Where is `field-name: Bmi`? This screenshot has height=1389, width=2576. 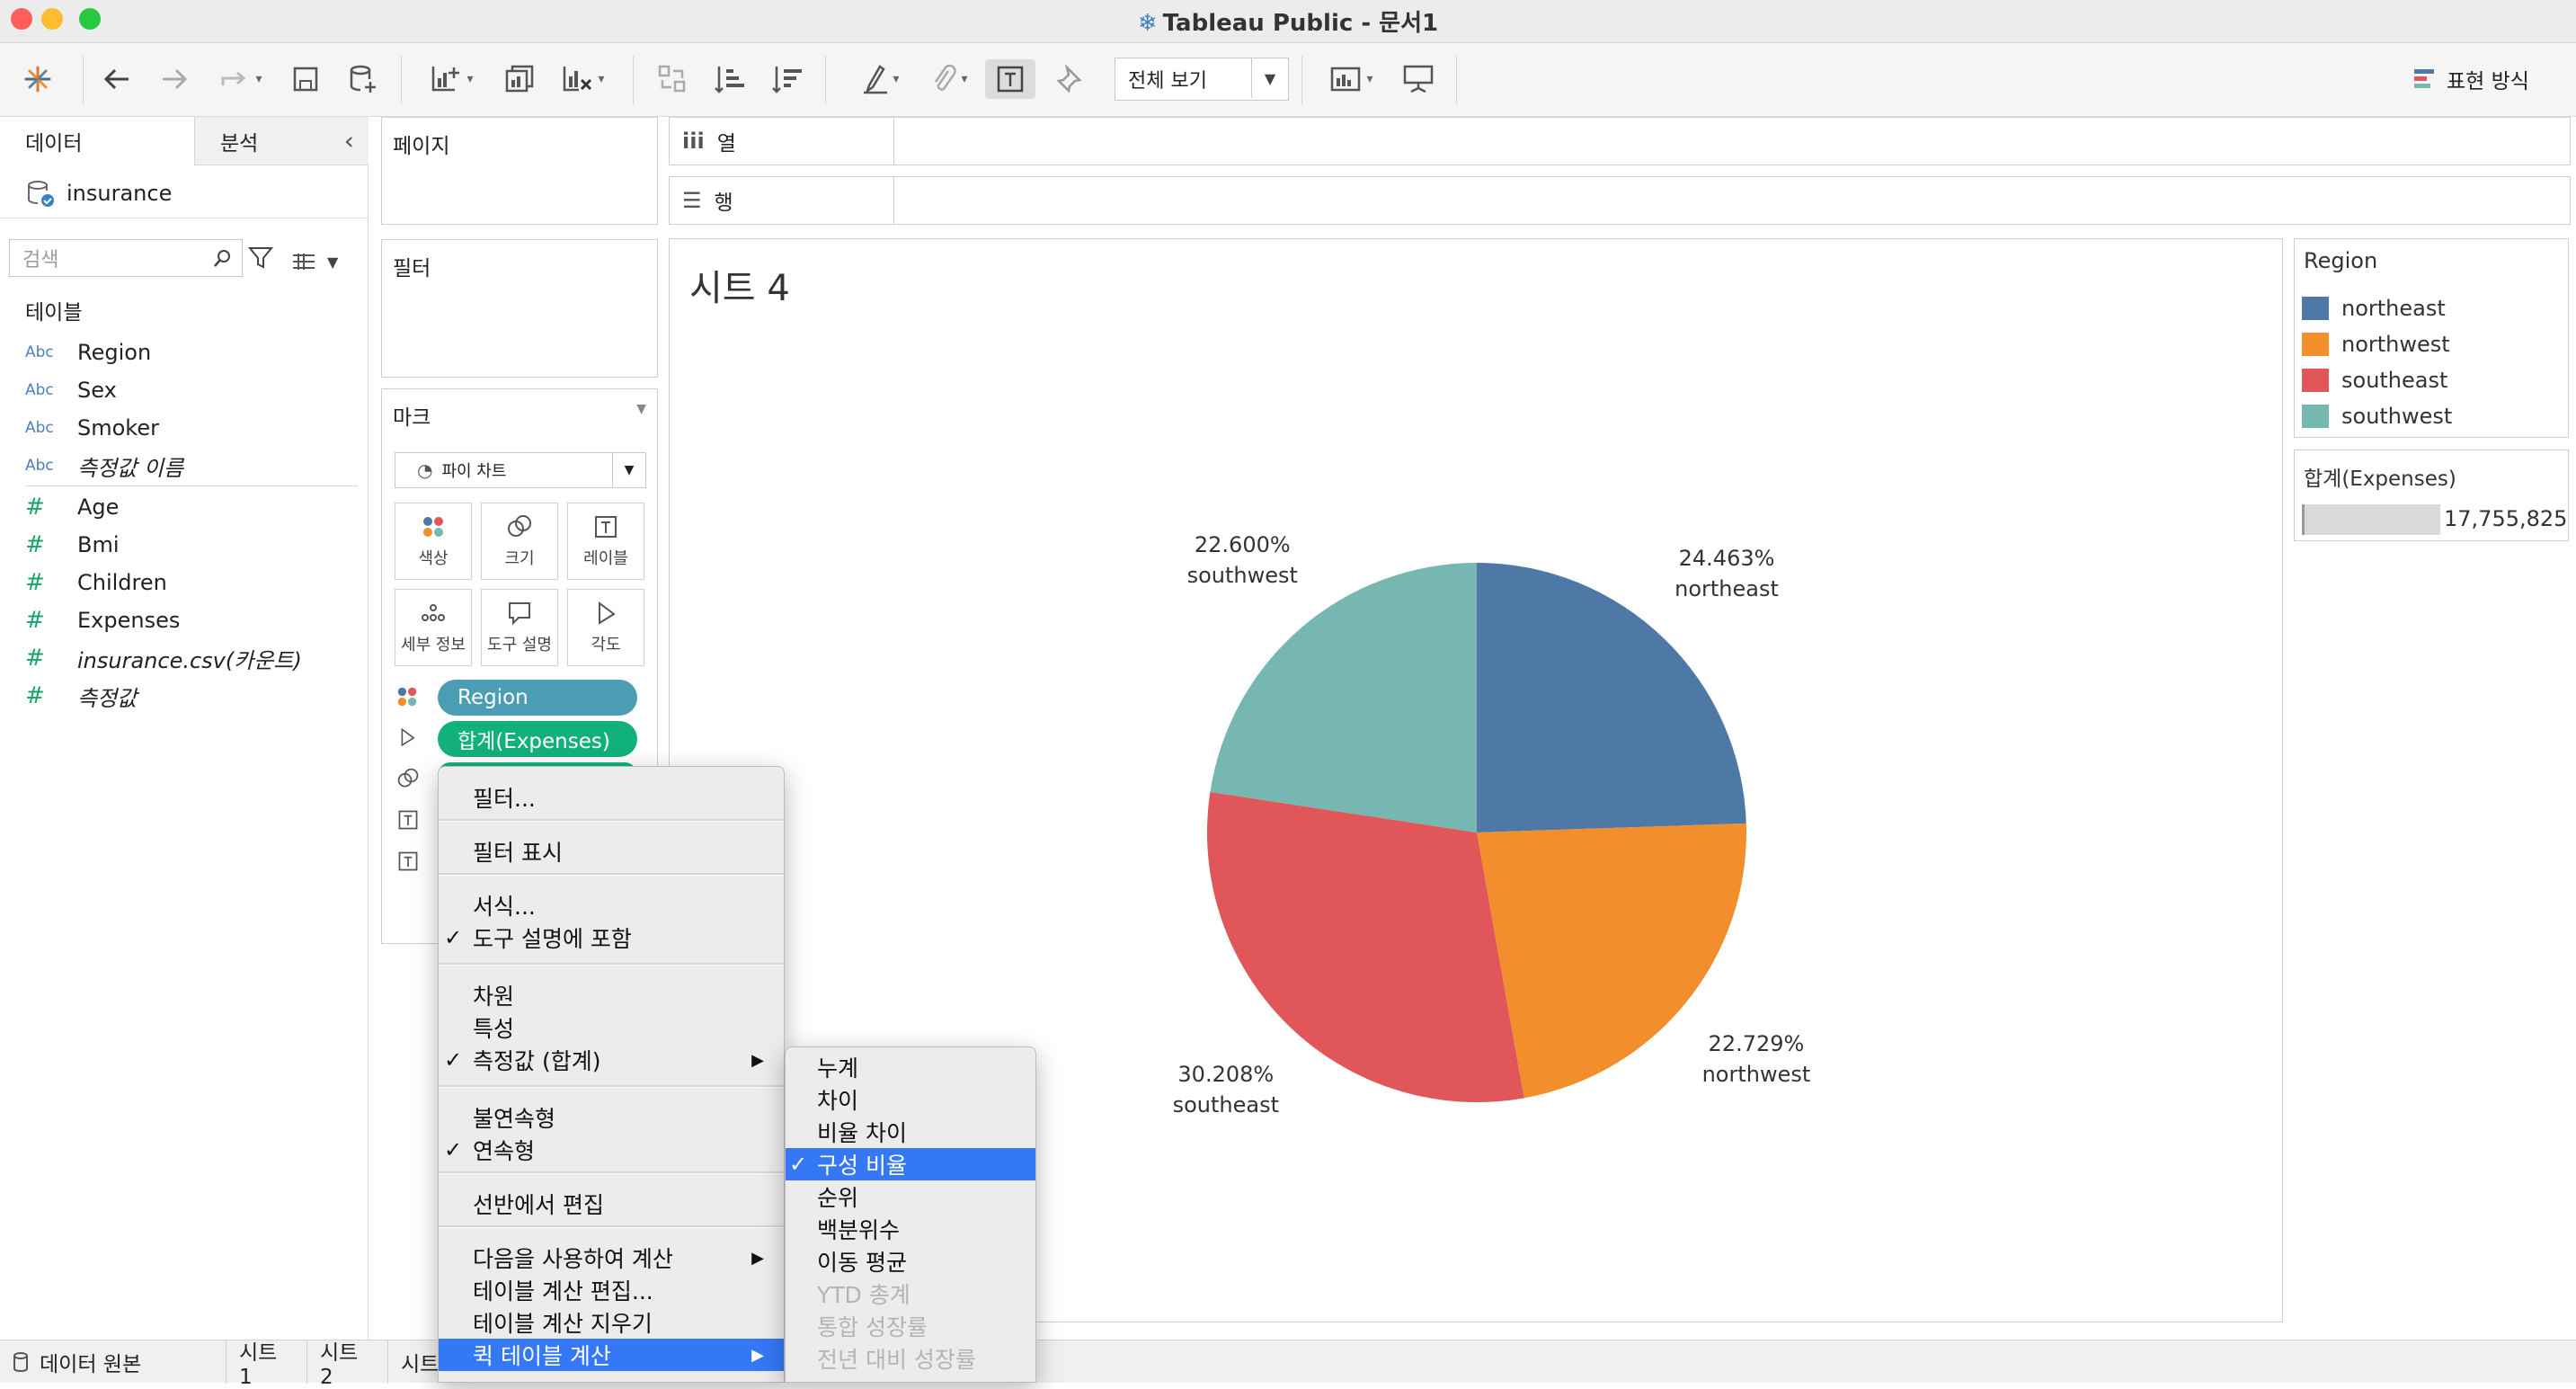 field-name: Bmi is located at coordinates (98, 544).